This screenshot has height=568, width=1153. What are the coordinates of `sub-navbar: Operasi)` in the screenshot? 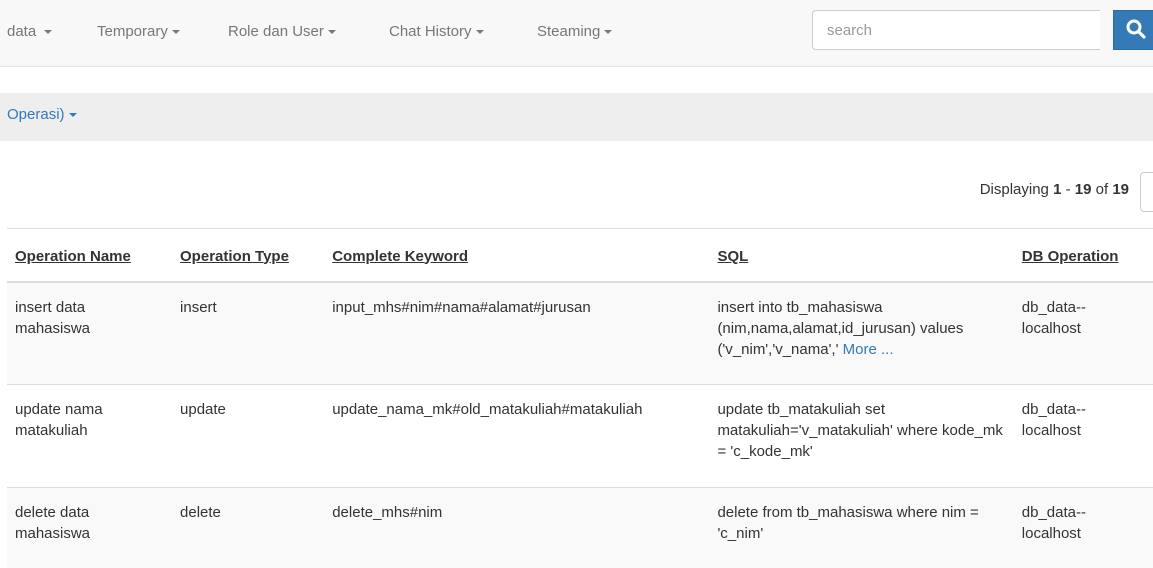 It's located at (576, 117).